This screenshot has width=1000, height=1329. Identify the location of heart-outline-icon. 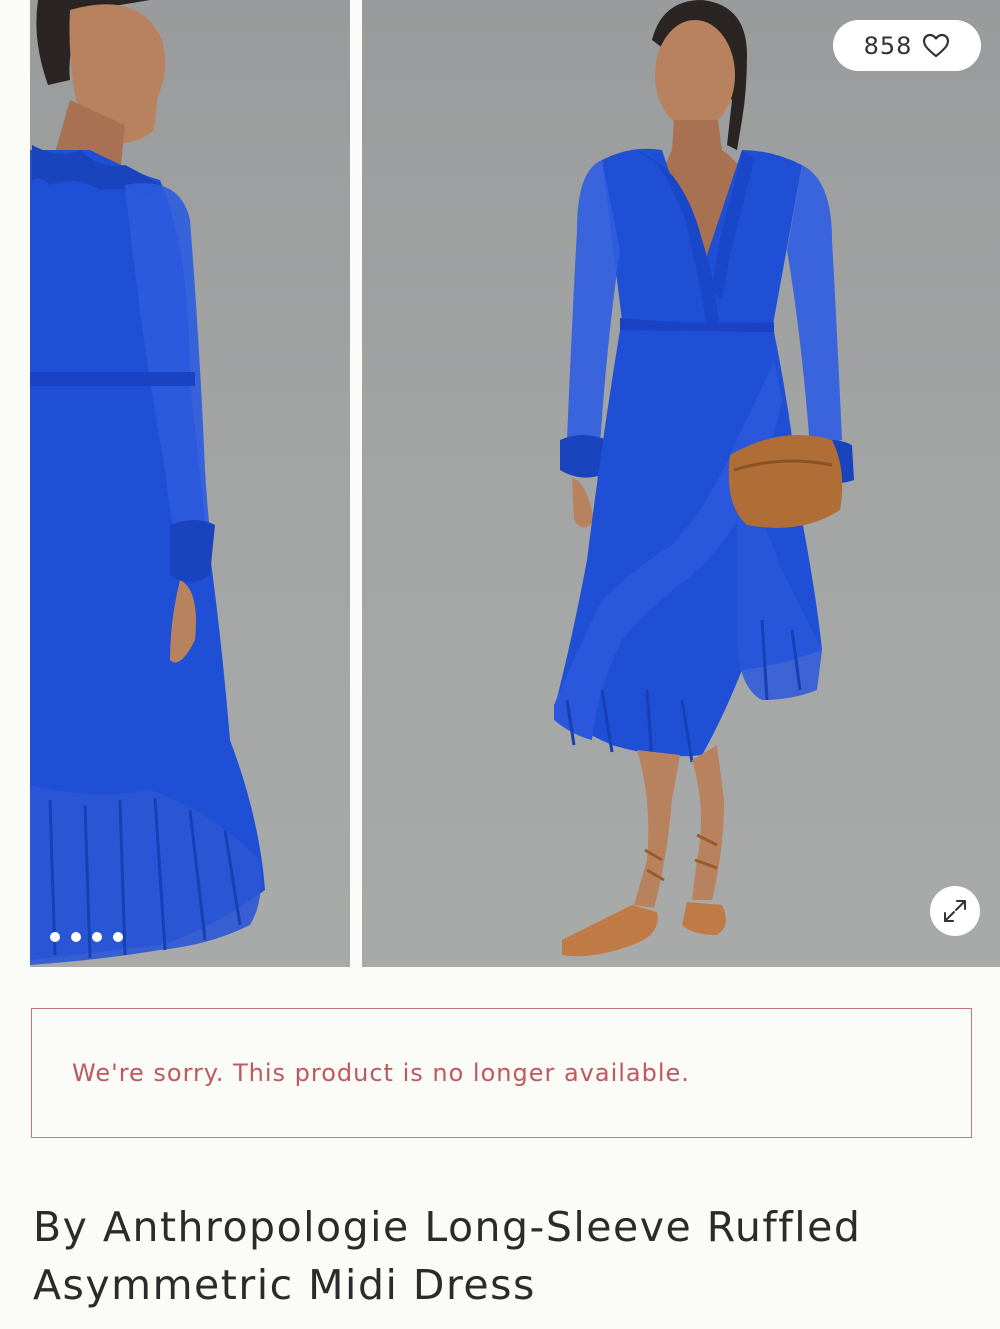
(936, 46).